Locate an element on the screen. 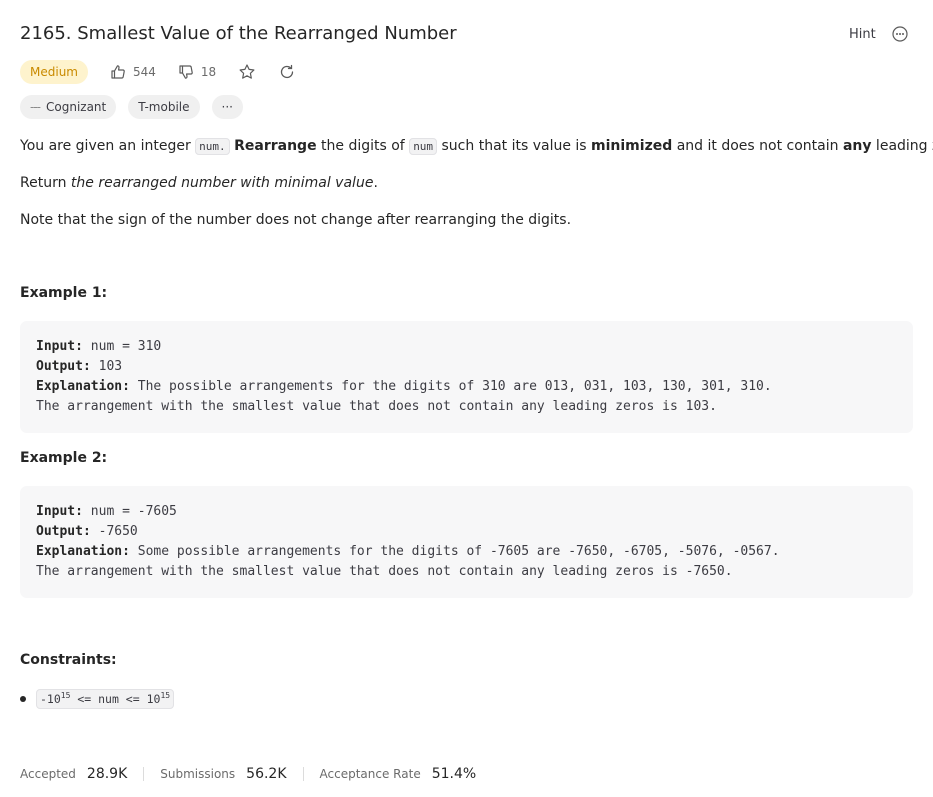  bold-text: Rearrange is located at coordinates (275, 146).